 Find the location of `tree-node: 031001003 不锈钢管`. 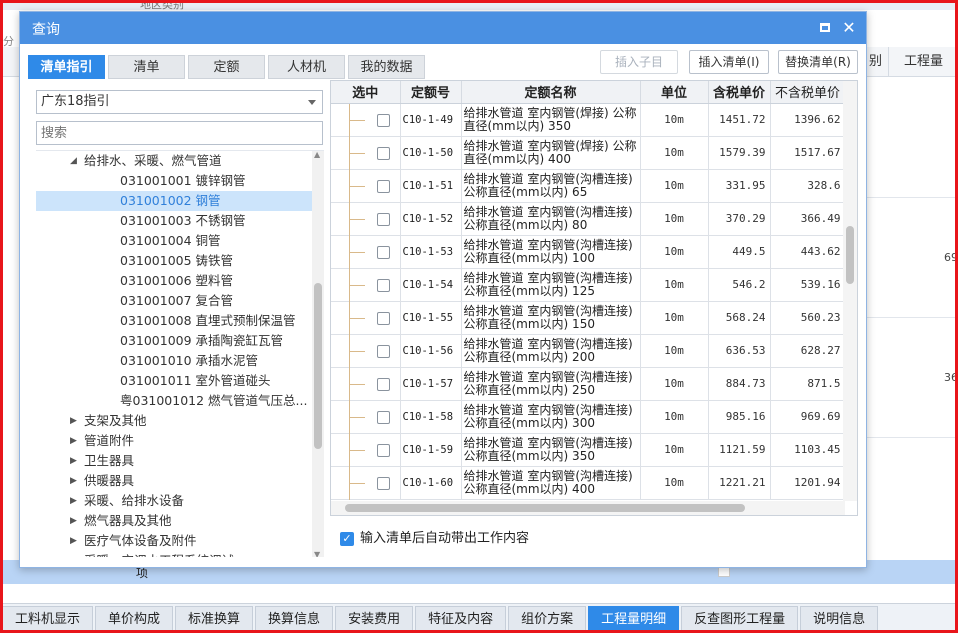

tree-node: 031001003 不锈钢管 is located at coordinates (180, 221).